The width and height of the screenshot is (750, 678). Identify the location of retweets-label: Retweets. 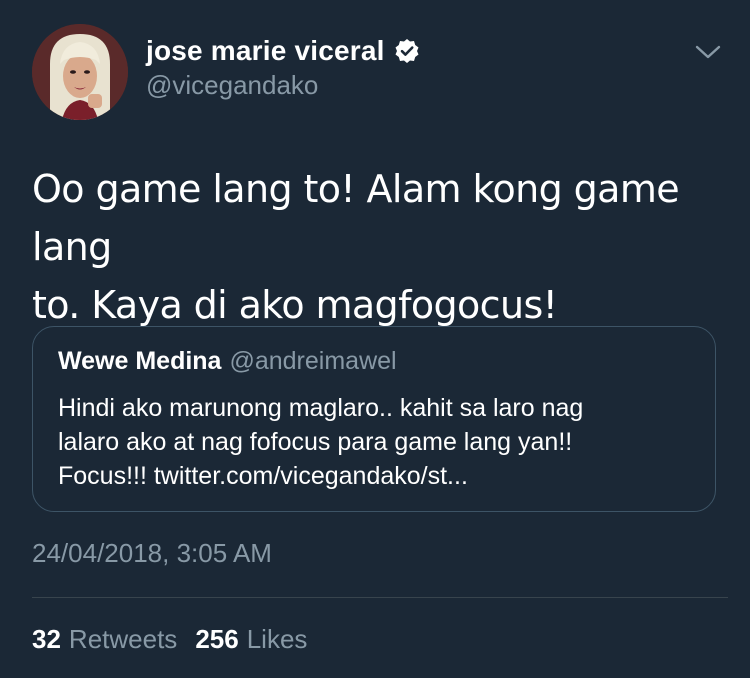
(123, 639).